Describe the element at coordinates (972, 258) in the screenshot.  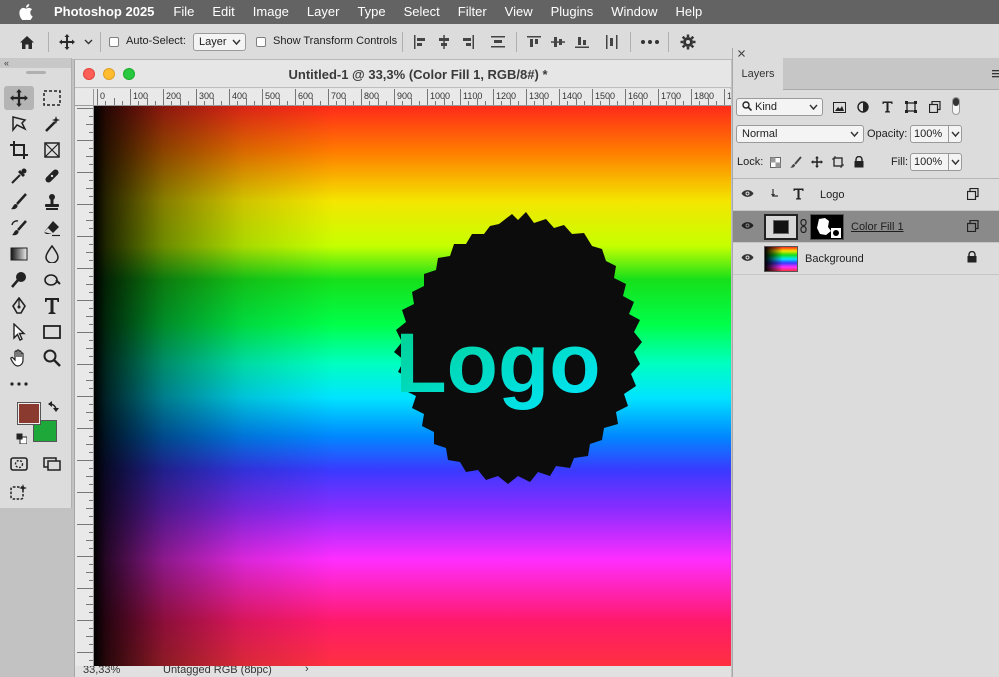
I see `lock-icon` at that location.